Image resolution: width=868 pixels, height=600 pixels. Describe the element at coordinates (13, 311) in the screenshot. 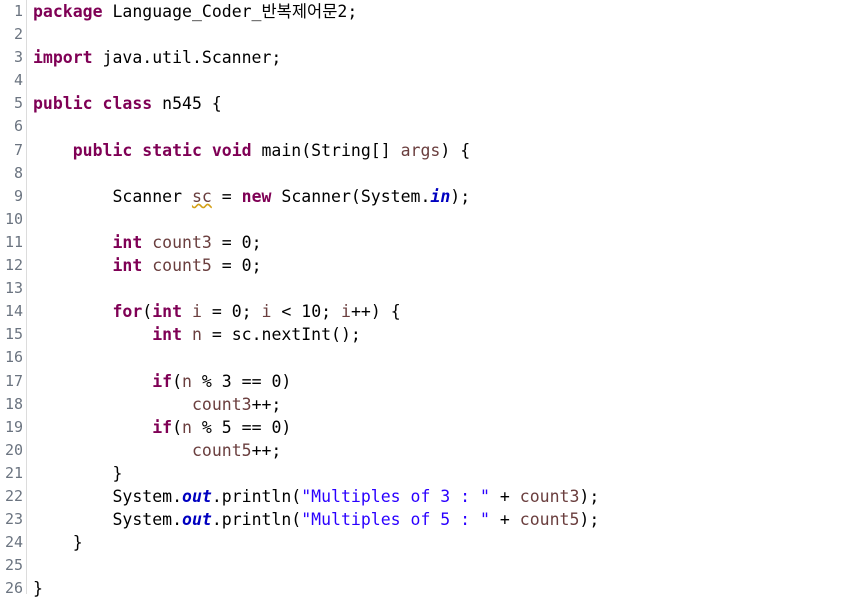

I see `line-number: 14` at that location.